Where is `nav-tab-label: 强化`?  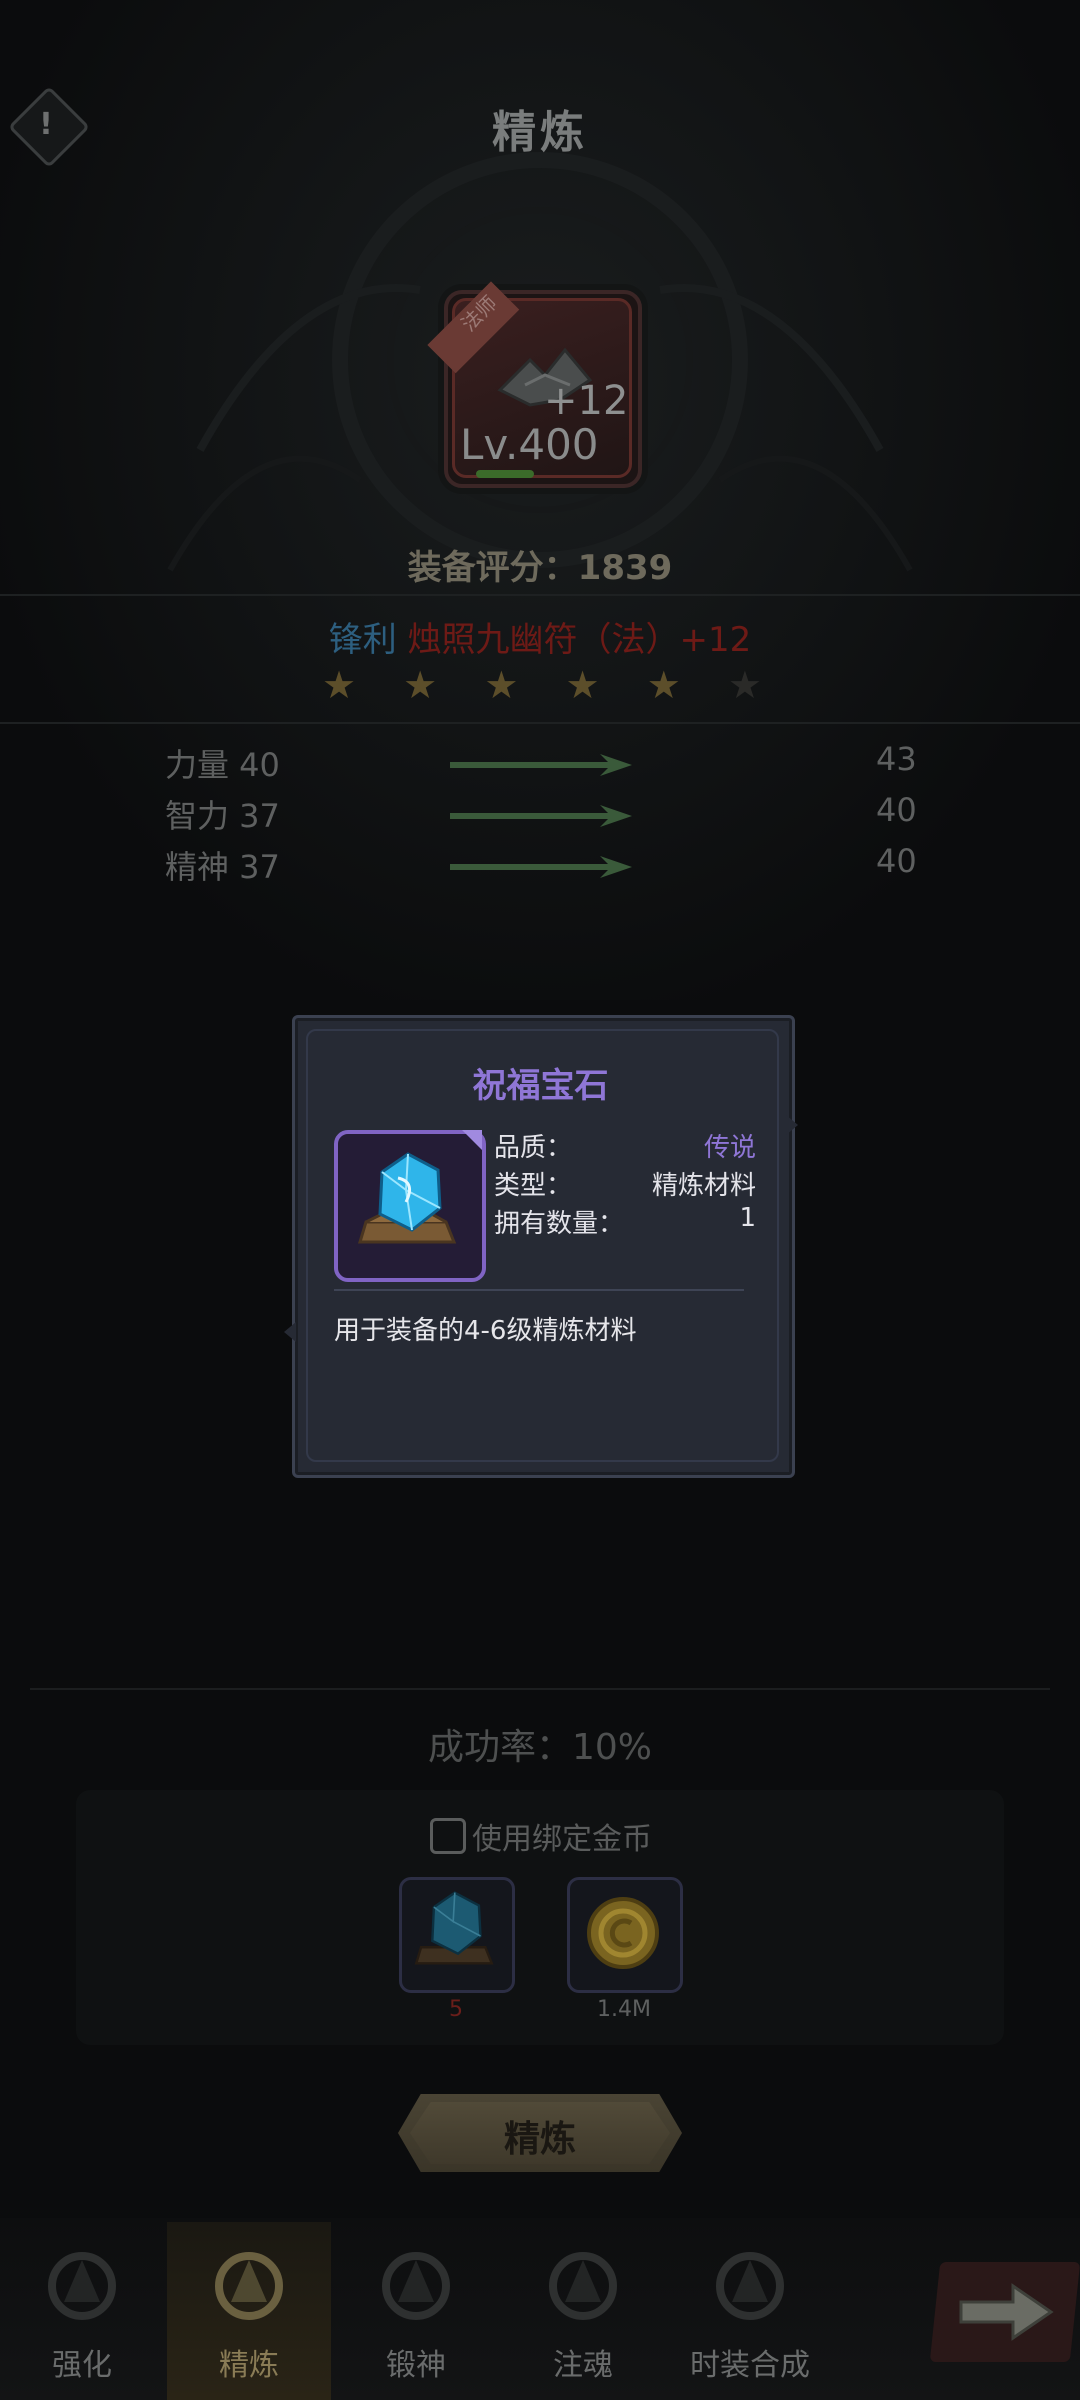 nav-tab-label: 强化 is located at coordinates (82, 2365).